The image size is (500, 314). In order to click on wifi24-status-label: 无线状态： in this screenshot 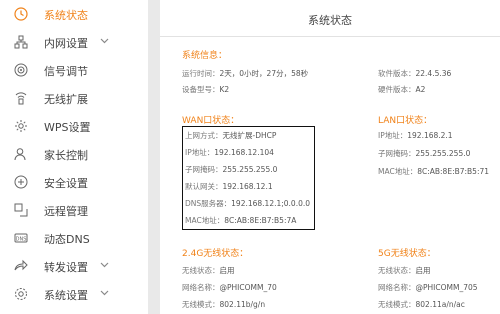, I will do `click(201, 270)`.